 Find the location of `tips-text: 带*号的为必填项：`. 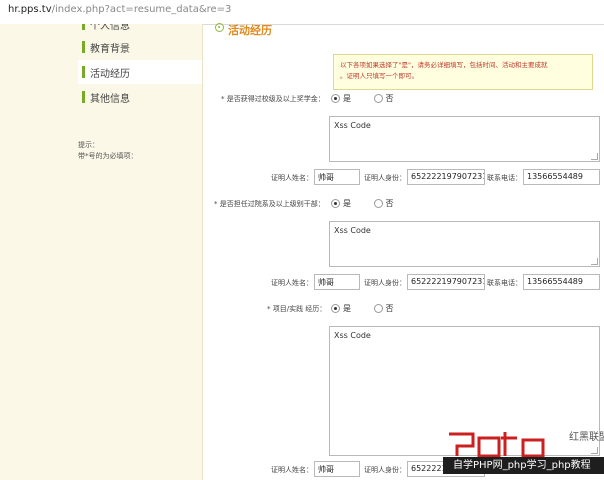

tips-text: 带*号的为必填项： is located at coordinates (108, 156).